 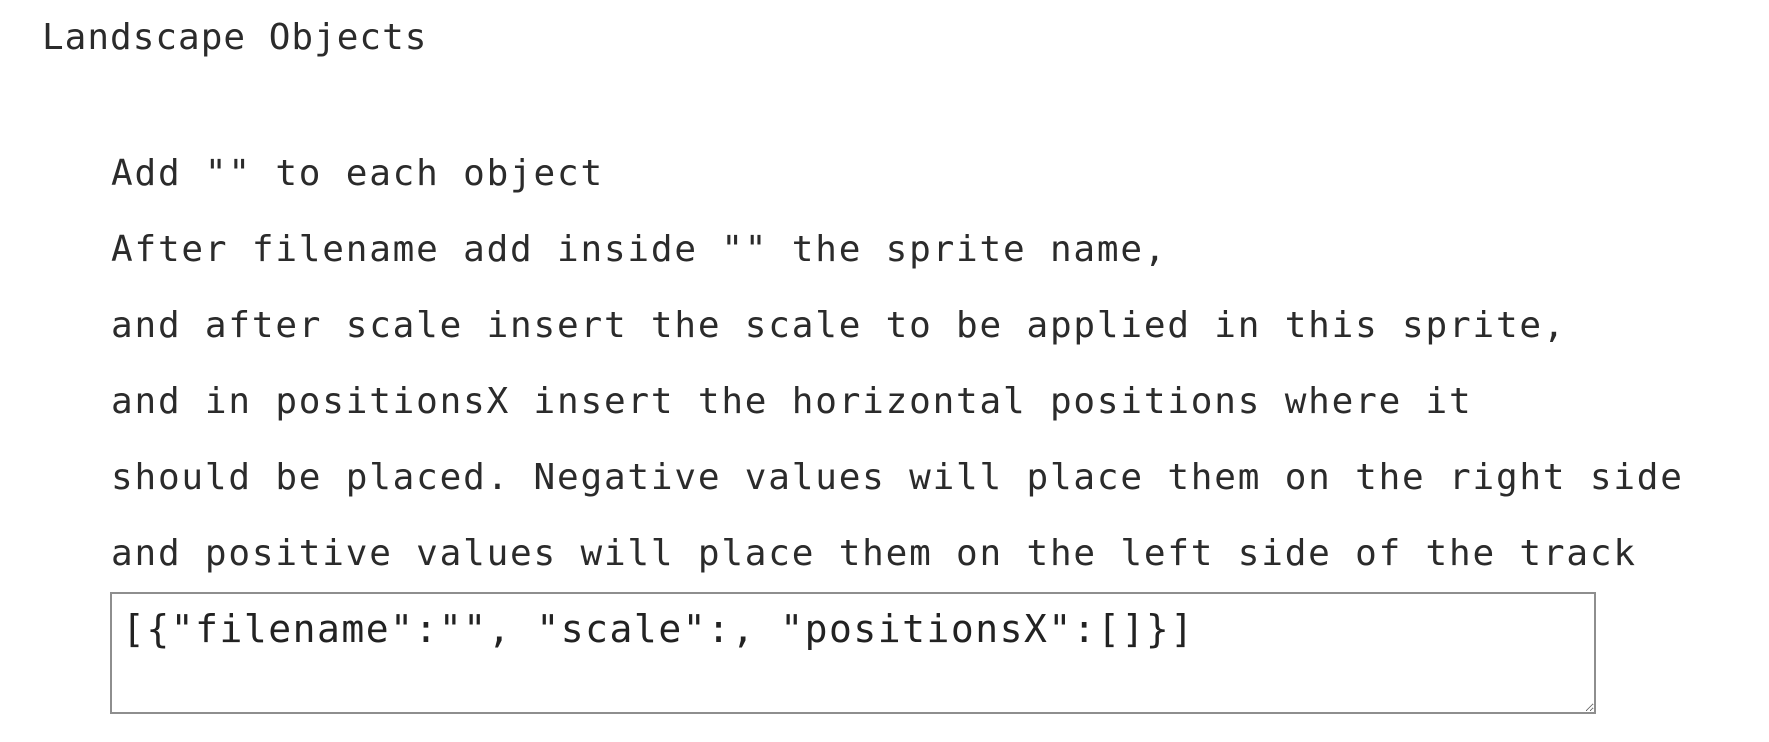 I want to click on section-title: Landscape Objects, so click(x=235, y=37).